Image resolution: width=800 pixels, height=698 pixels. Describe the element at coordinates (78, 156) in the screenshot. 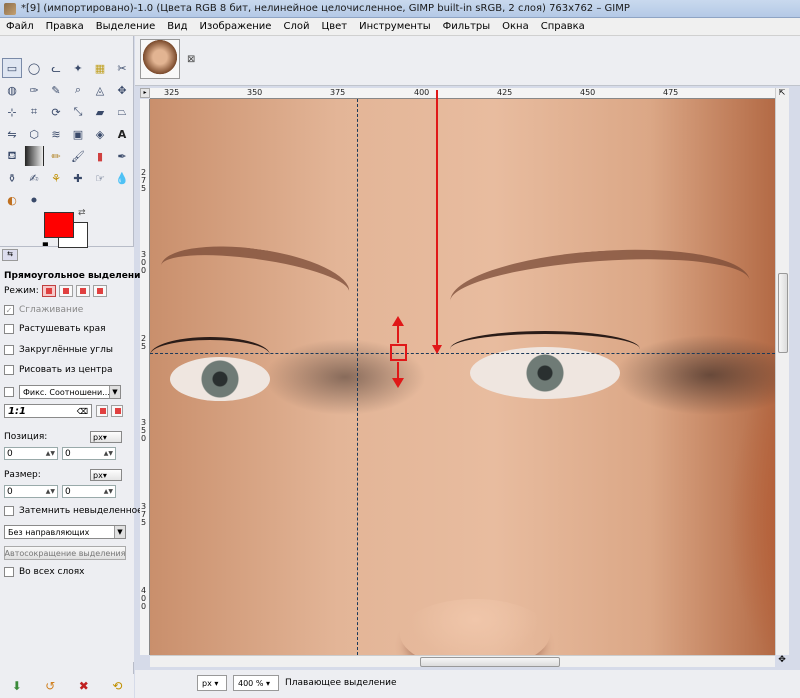

I see `paintbrush-icon: 🖌` at that location.